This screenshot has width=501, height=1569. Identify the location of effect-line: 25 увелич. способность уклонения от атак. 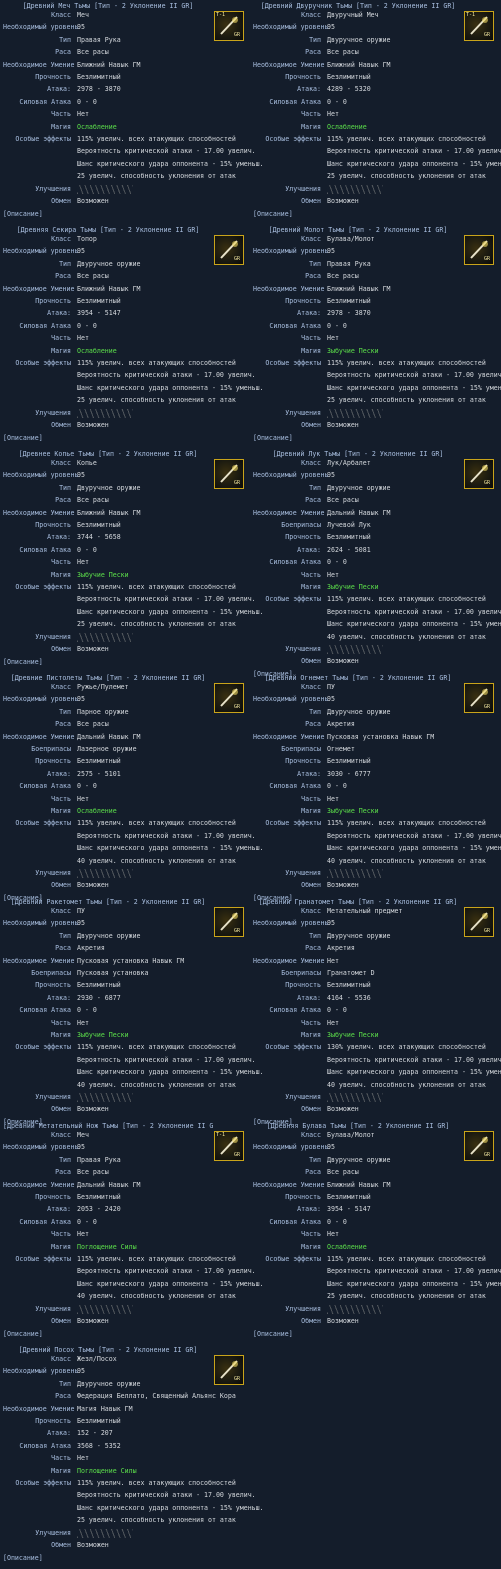
(156, 176).